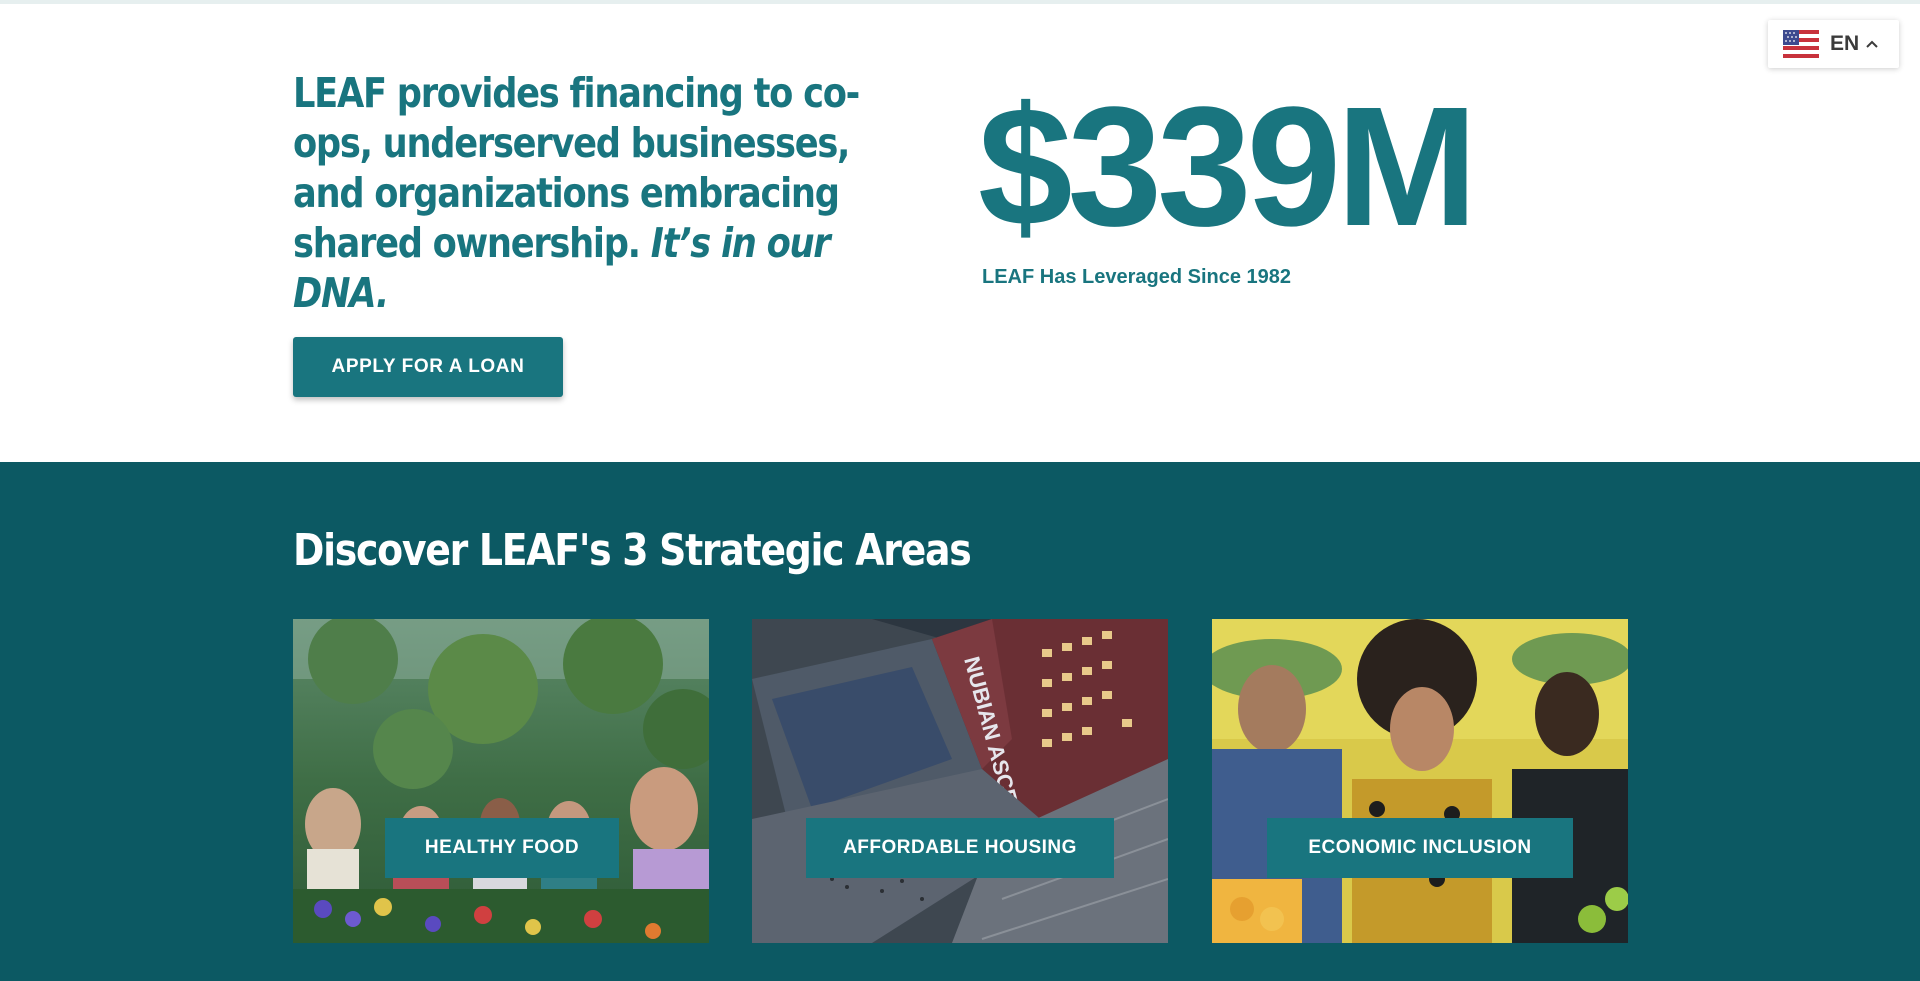 This screenshot has height=981, width=1920. What do you see at coordinates (1845, 43) in the screenshot?
I see `language-code: EN` at bounding box center [1845, 43].